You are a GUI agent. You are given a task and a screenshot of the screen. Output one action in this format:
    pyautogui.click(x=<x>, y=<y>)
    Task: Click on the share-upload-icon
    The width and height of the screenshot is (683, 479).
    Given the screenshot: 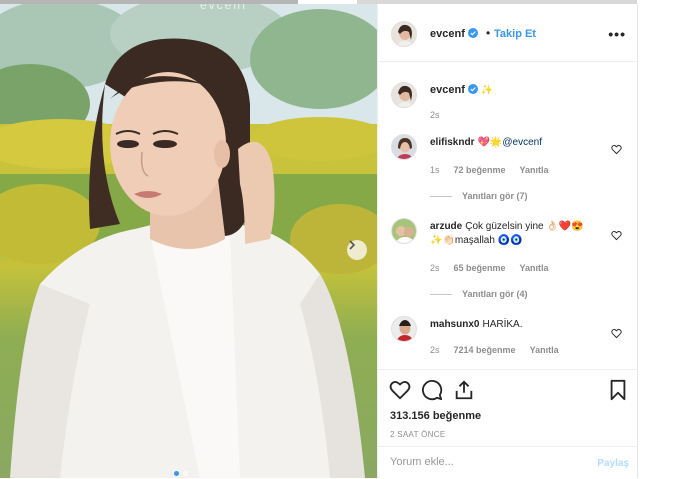 What is the action you would take?
    pyautogui.click(x=464, y=390)
    